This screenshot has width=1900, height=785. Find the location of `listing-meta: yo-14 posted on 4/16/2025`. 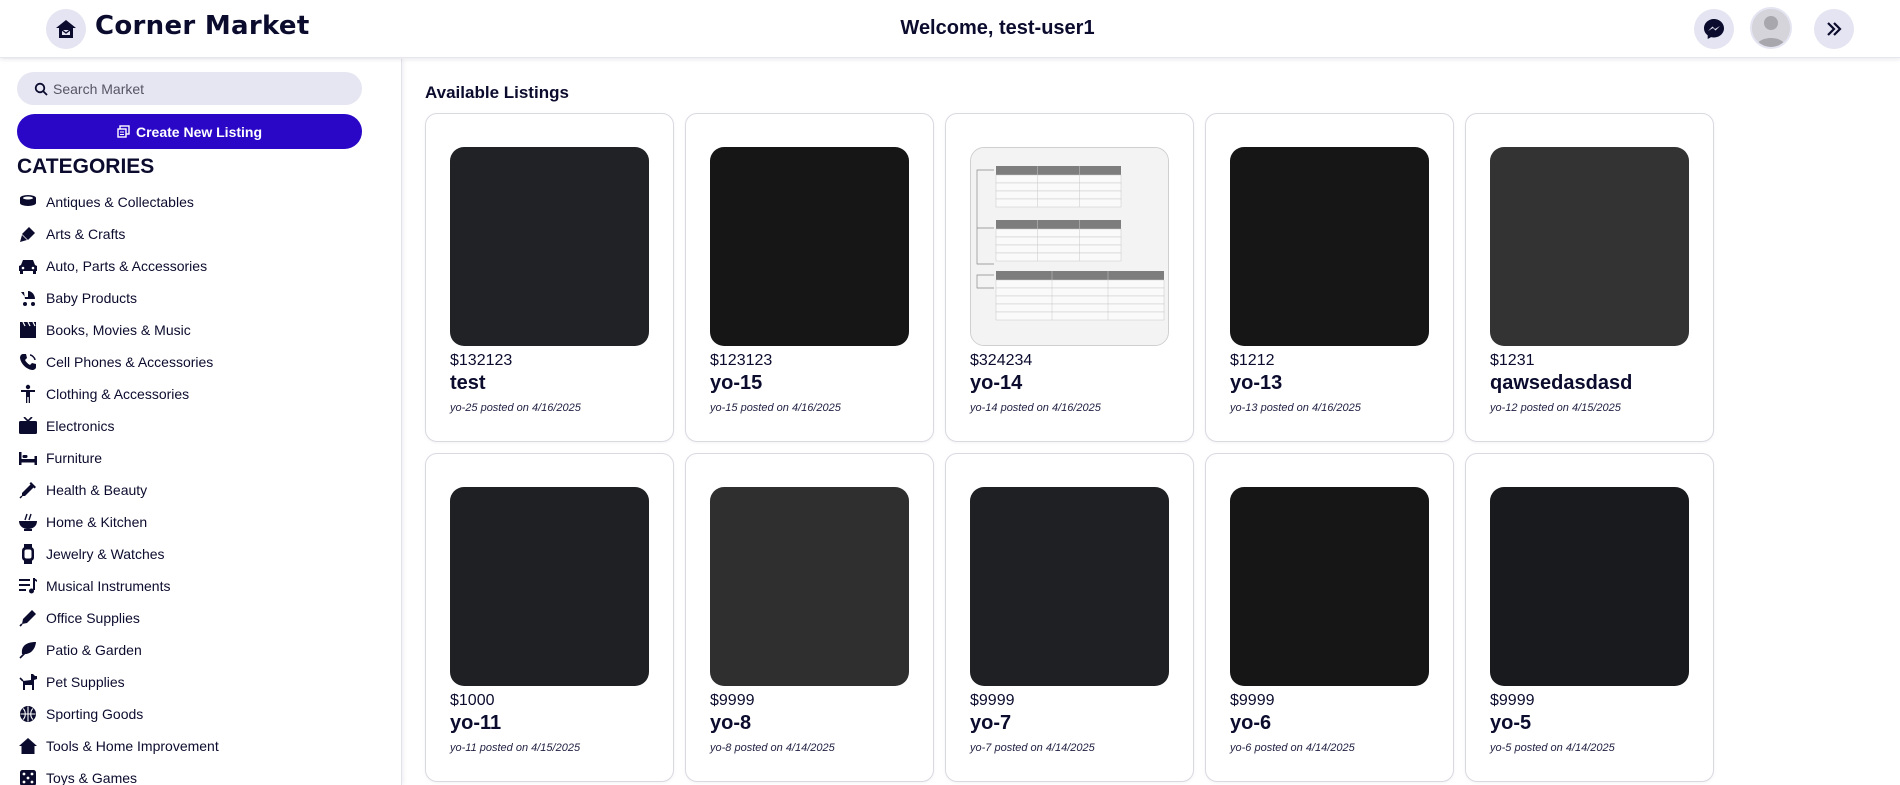

listing-meta: yo-14 posted on 4/16/2025 is located at coordinates (1035, 408).